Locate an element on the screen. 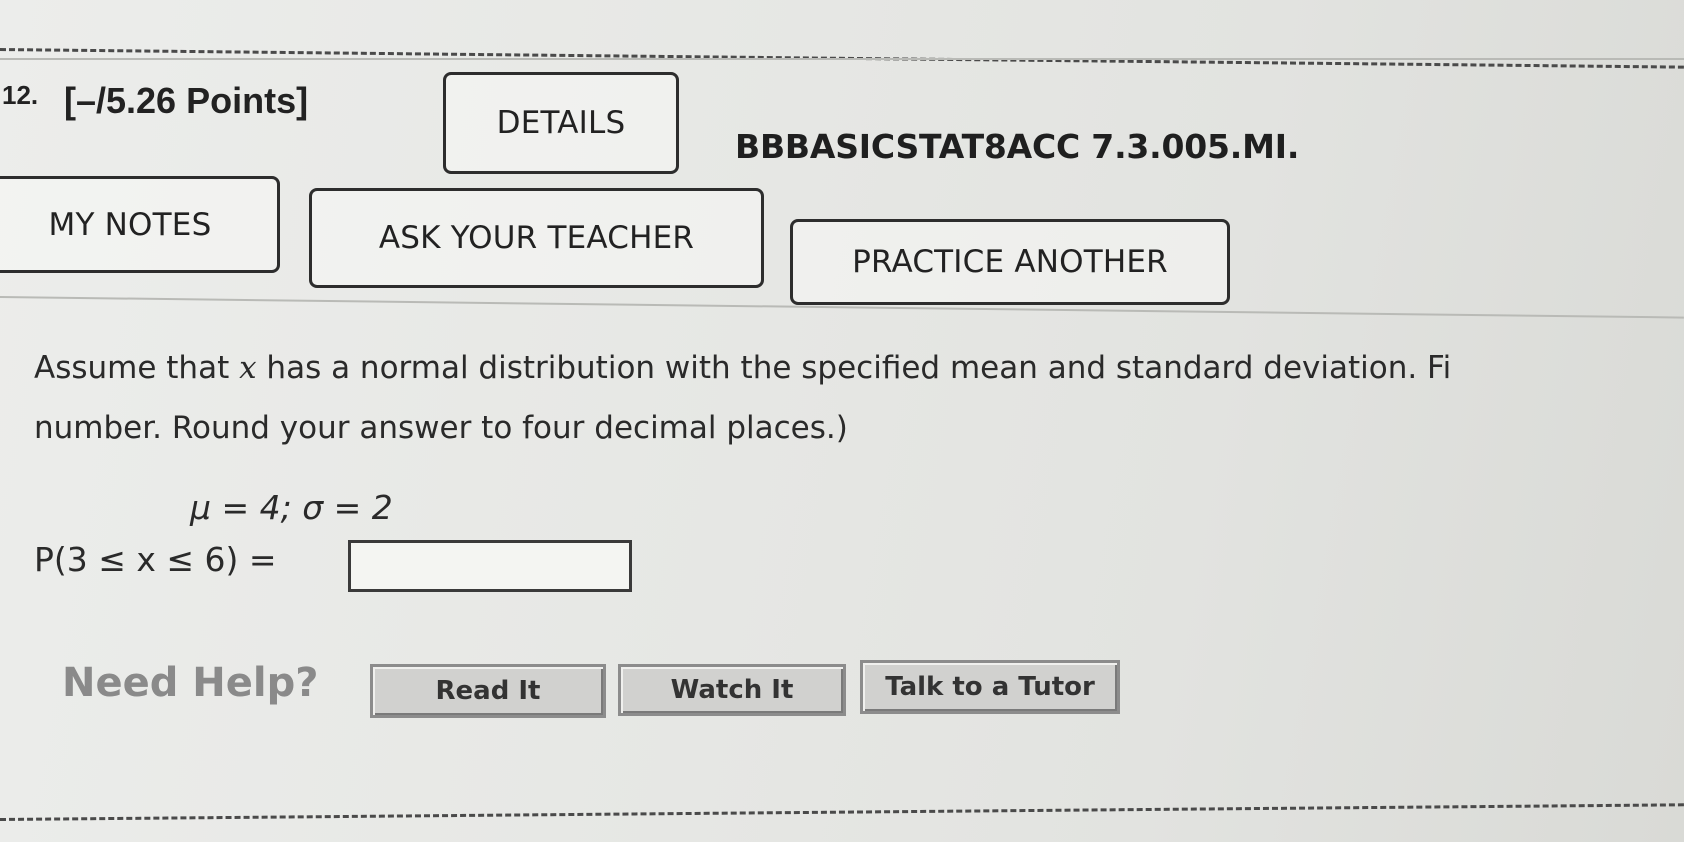 This screenshot has height=842, width=1684. watch-it-button: Watch It is located at coordinates (732, 690).